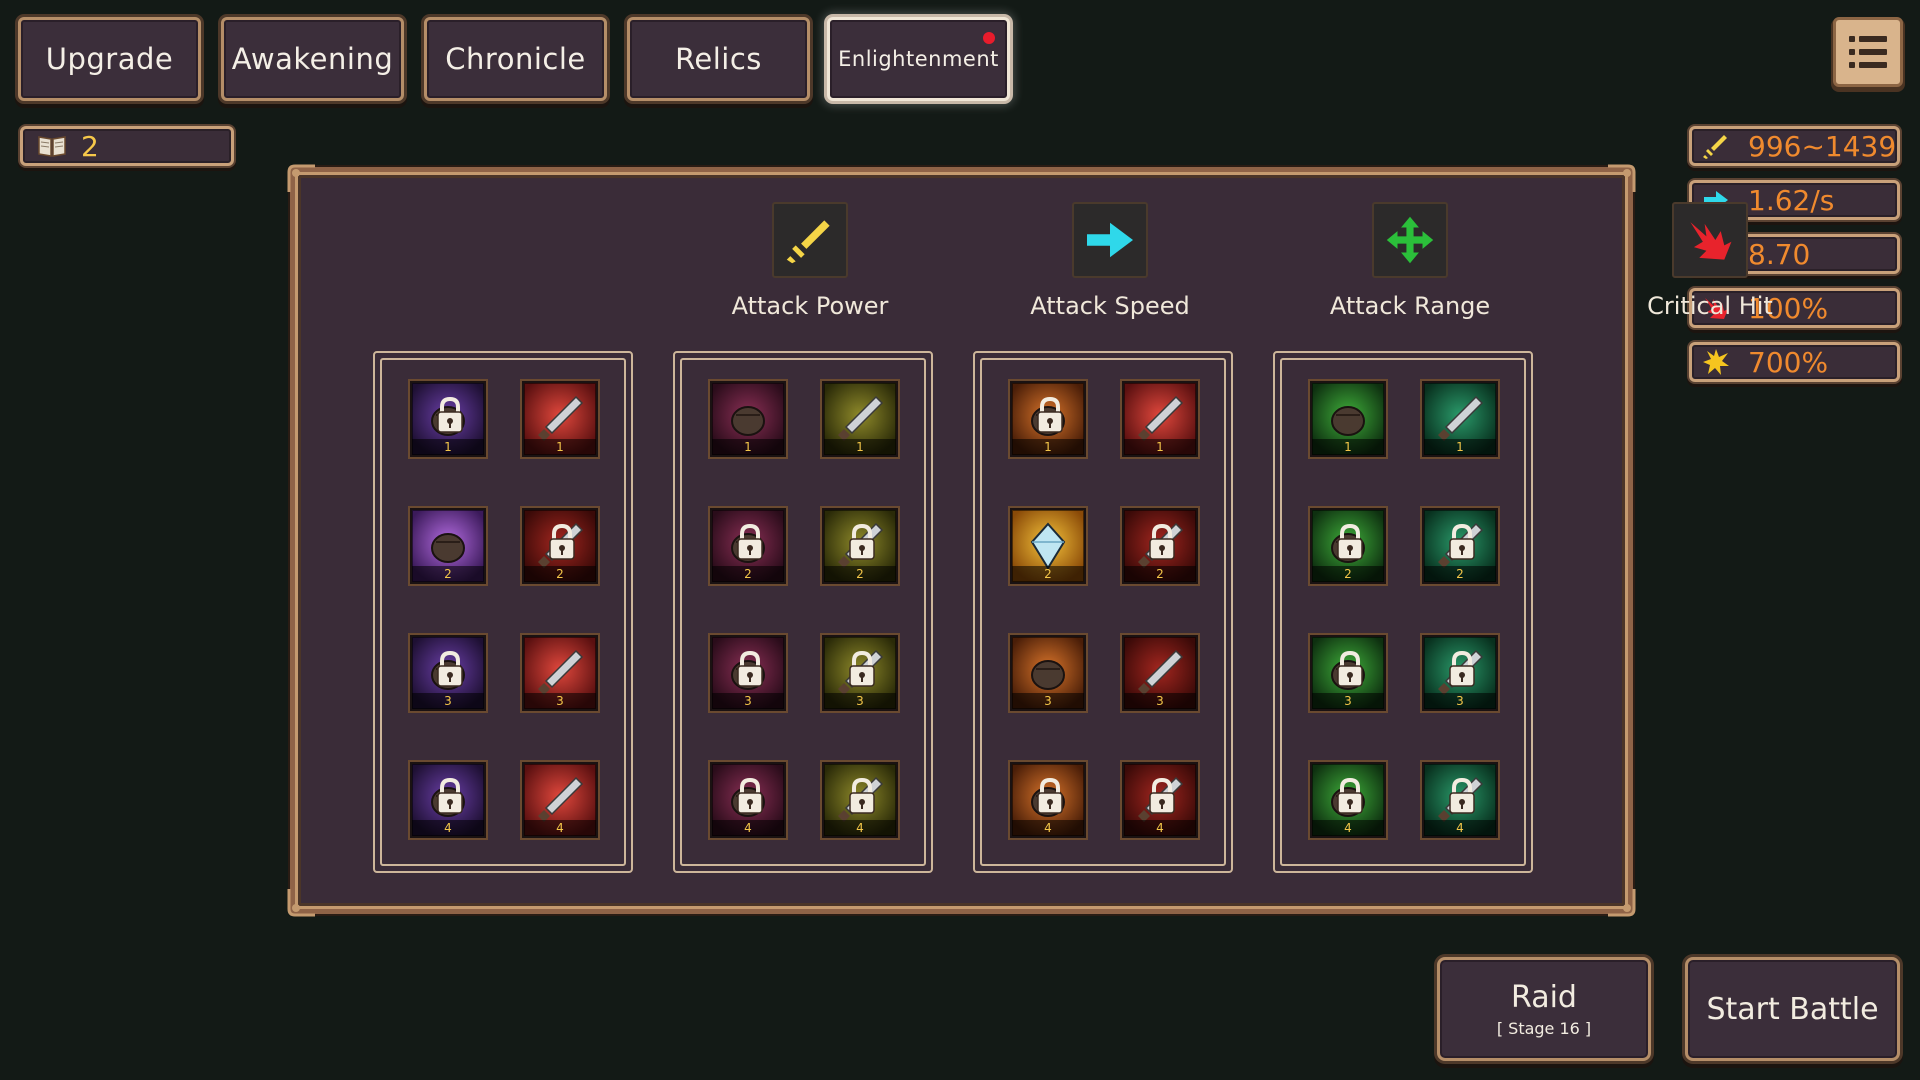 Image resolution: width=1920 pixels, height=1080 pixels. Describe the element at coordinates (560, 800) in the screenshot. I see `skill-node-attack-power-8: 4` at that location.